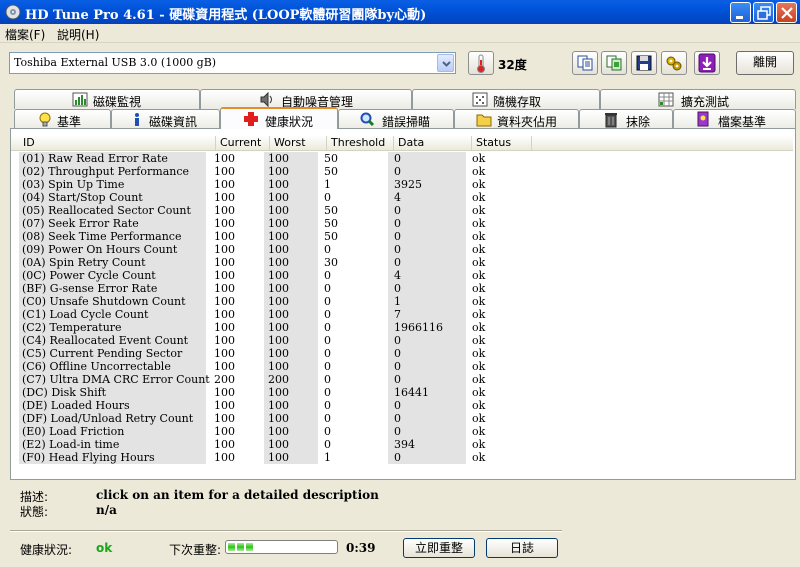 The image size is (800, 567). I want to click on column-header-threshold: Threshold, so click(360, 143).